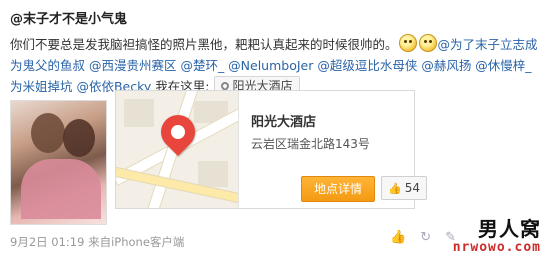 The width and height of the screenshot is (545, 267). I want to click on post-photo-thumbnail, so click(58, 162).